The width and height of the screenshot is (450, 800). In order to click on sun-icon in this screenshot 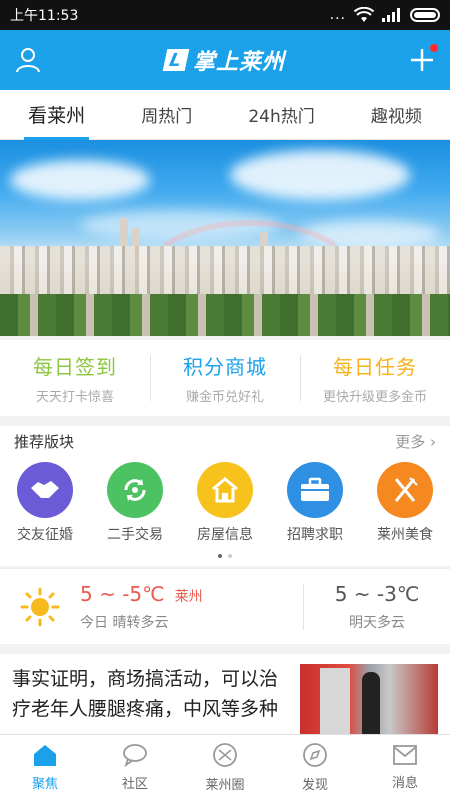, I will do `click(40, 607)`.